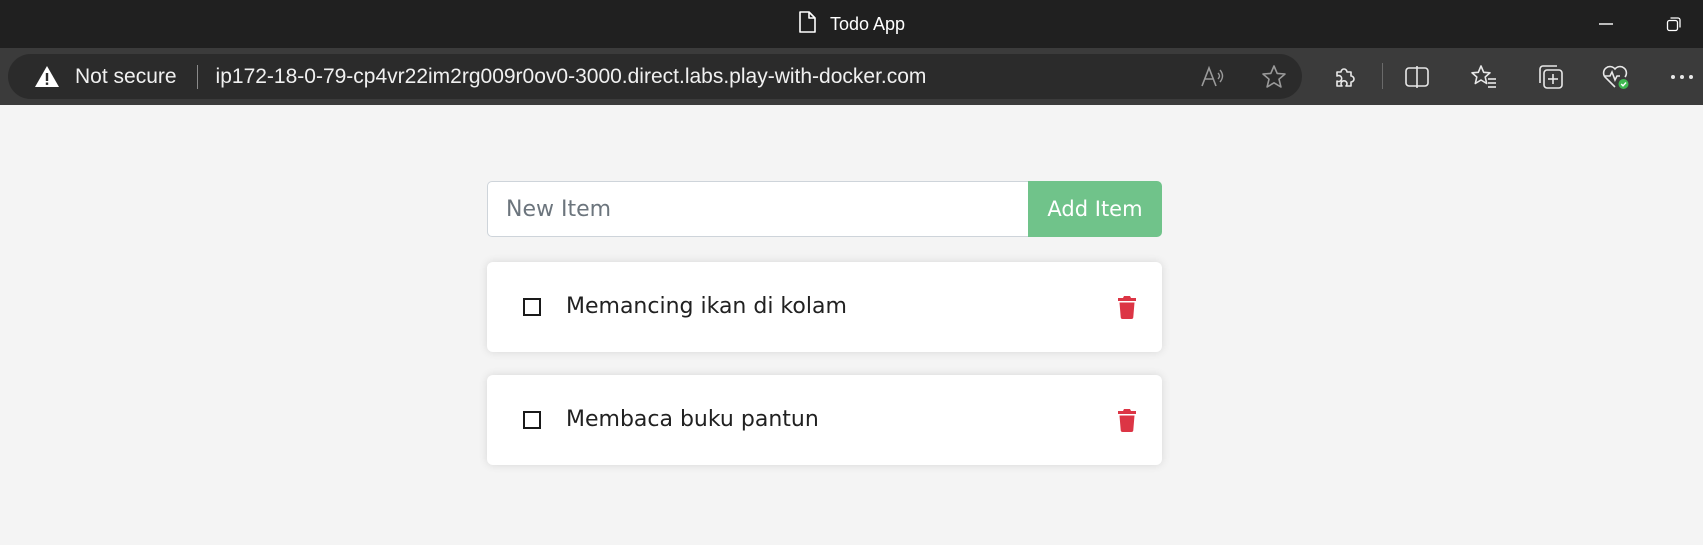  What do you see at coordinates (47, 77) in the screenshot?
I see `warning-icon` at bounding box center [47, 77].